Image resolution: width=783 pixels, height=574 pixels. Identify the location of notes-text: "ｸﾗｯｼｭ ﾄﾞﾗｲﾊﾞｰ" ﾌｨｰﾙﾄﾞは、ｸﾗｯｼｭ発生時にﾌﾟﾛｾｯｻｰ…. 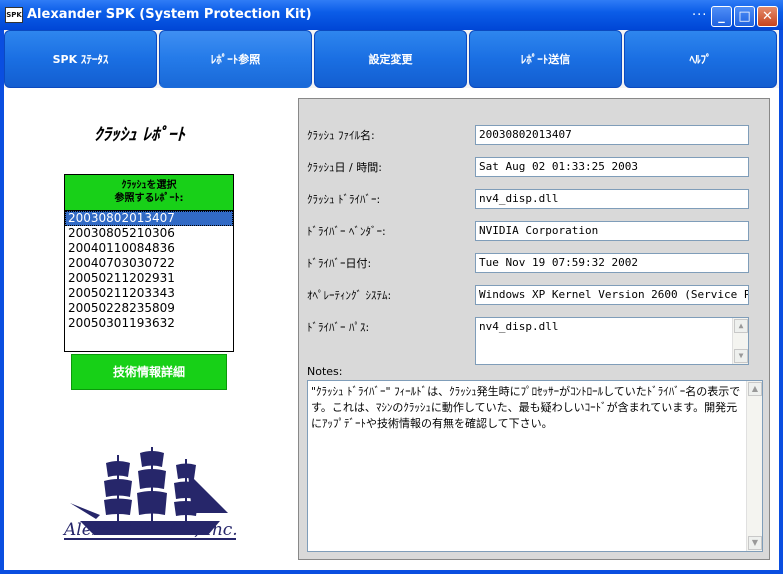
(526, 407).